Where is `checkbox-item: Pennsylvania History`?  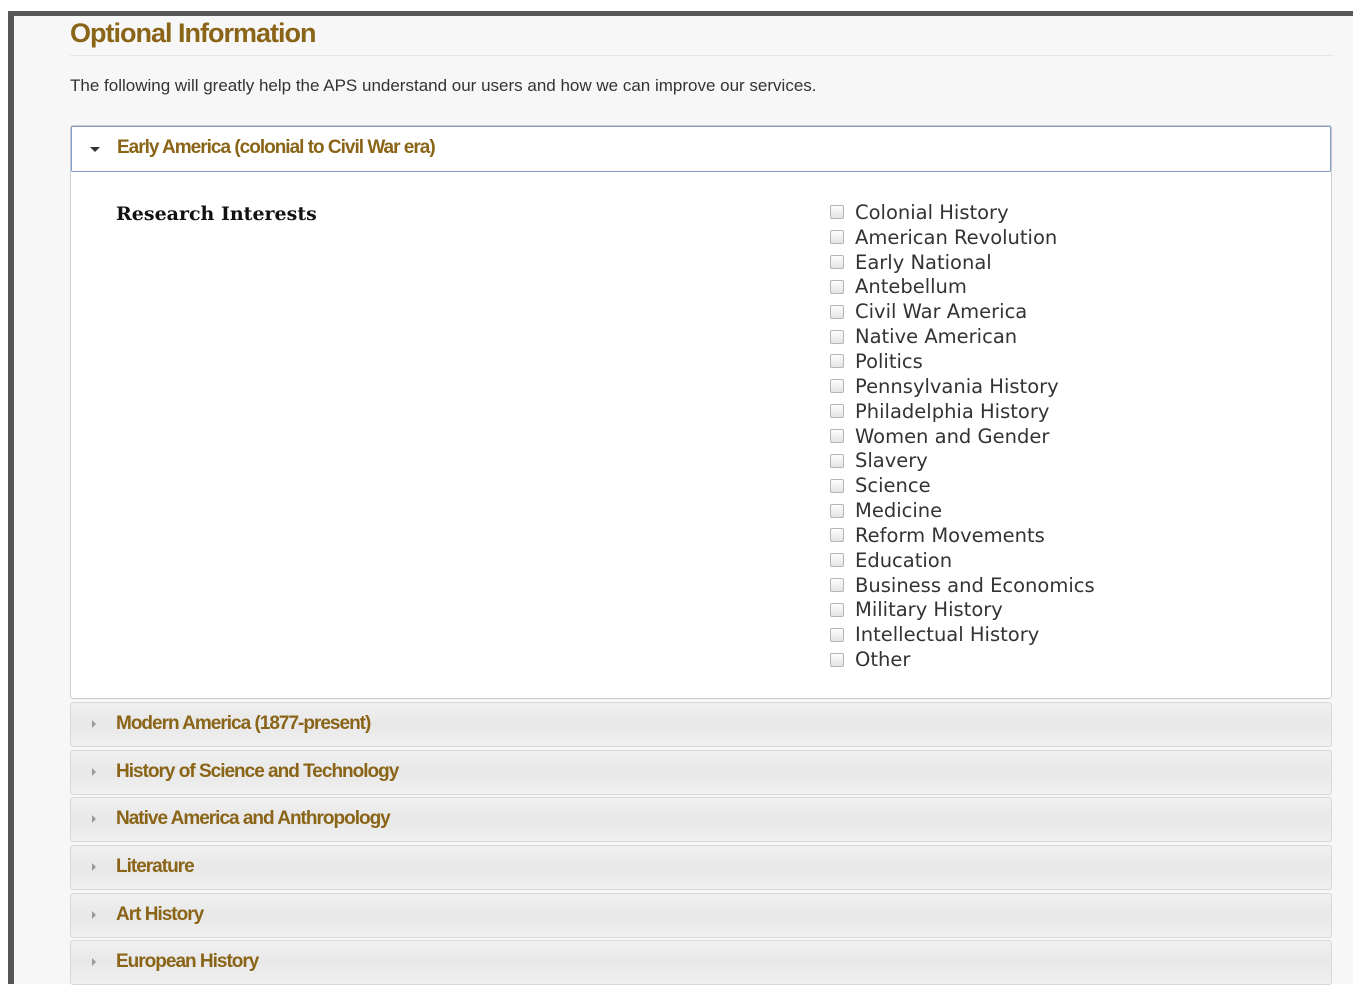 checkbox-item: Pennsylvania History is located at coordinates (962, 386).